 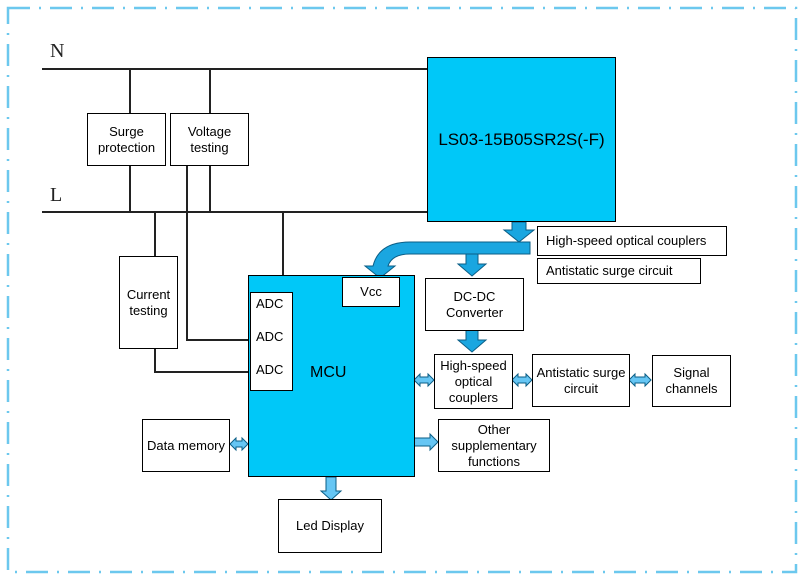 What do you see at coordinates (581, 380) in the screenshot?
I see `antistatic-circuit-block: Antistatic surge circuit` at bounding box center [581, 380].